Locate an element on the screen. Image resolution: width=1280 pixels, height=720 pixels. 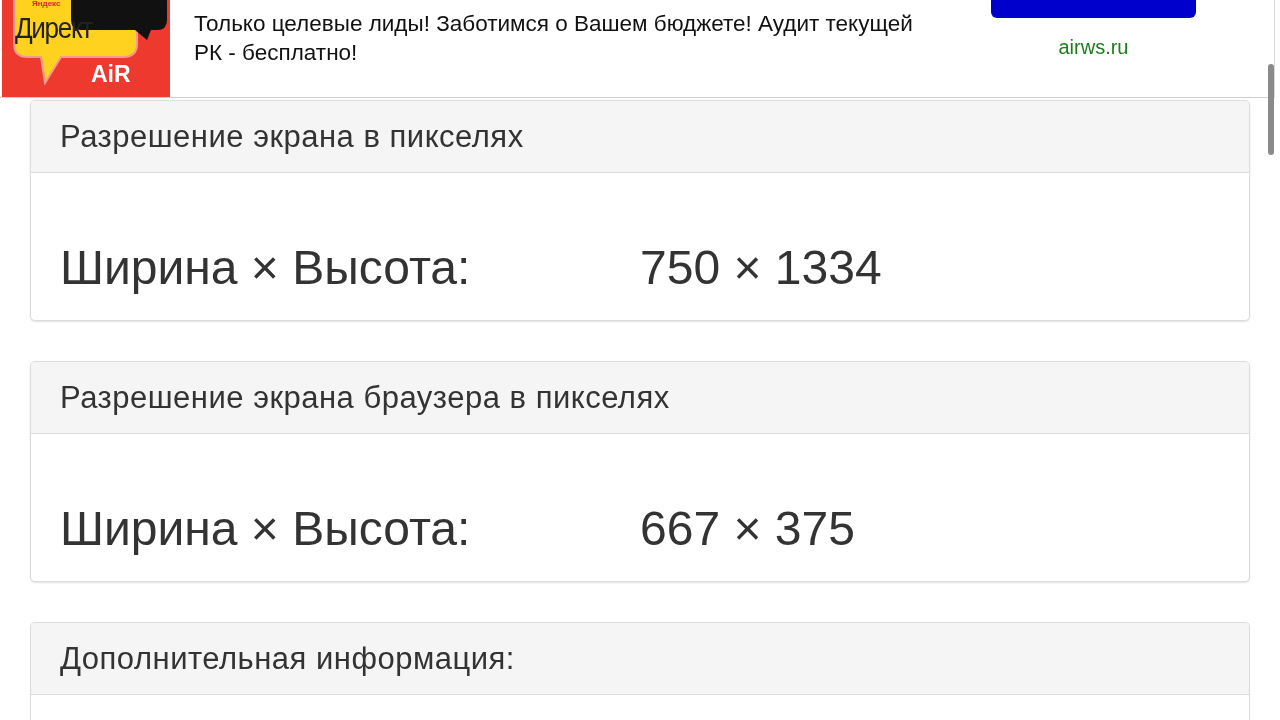
ad-link: airws.ru is located at coordinates (1093, 47).